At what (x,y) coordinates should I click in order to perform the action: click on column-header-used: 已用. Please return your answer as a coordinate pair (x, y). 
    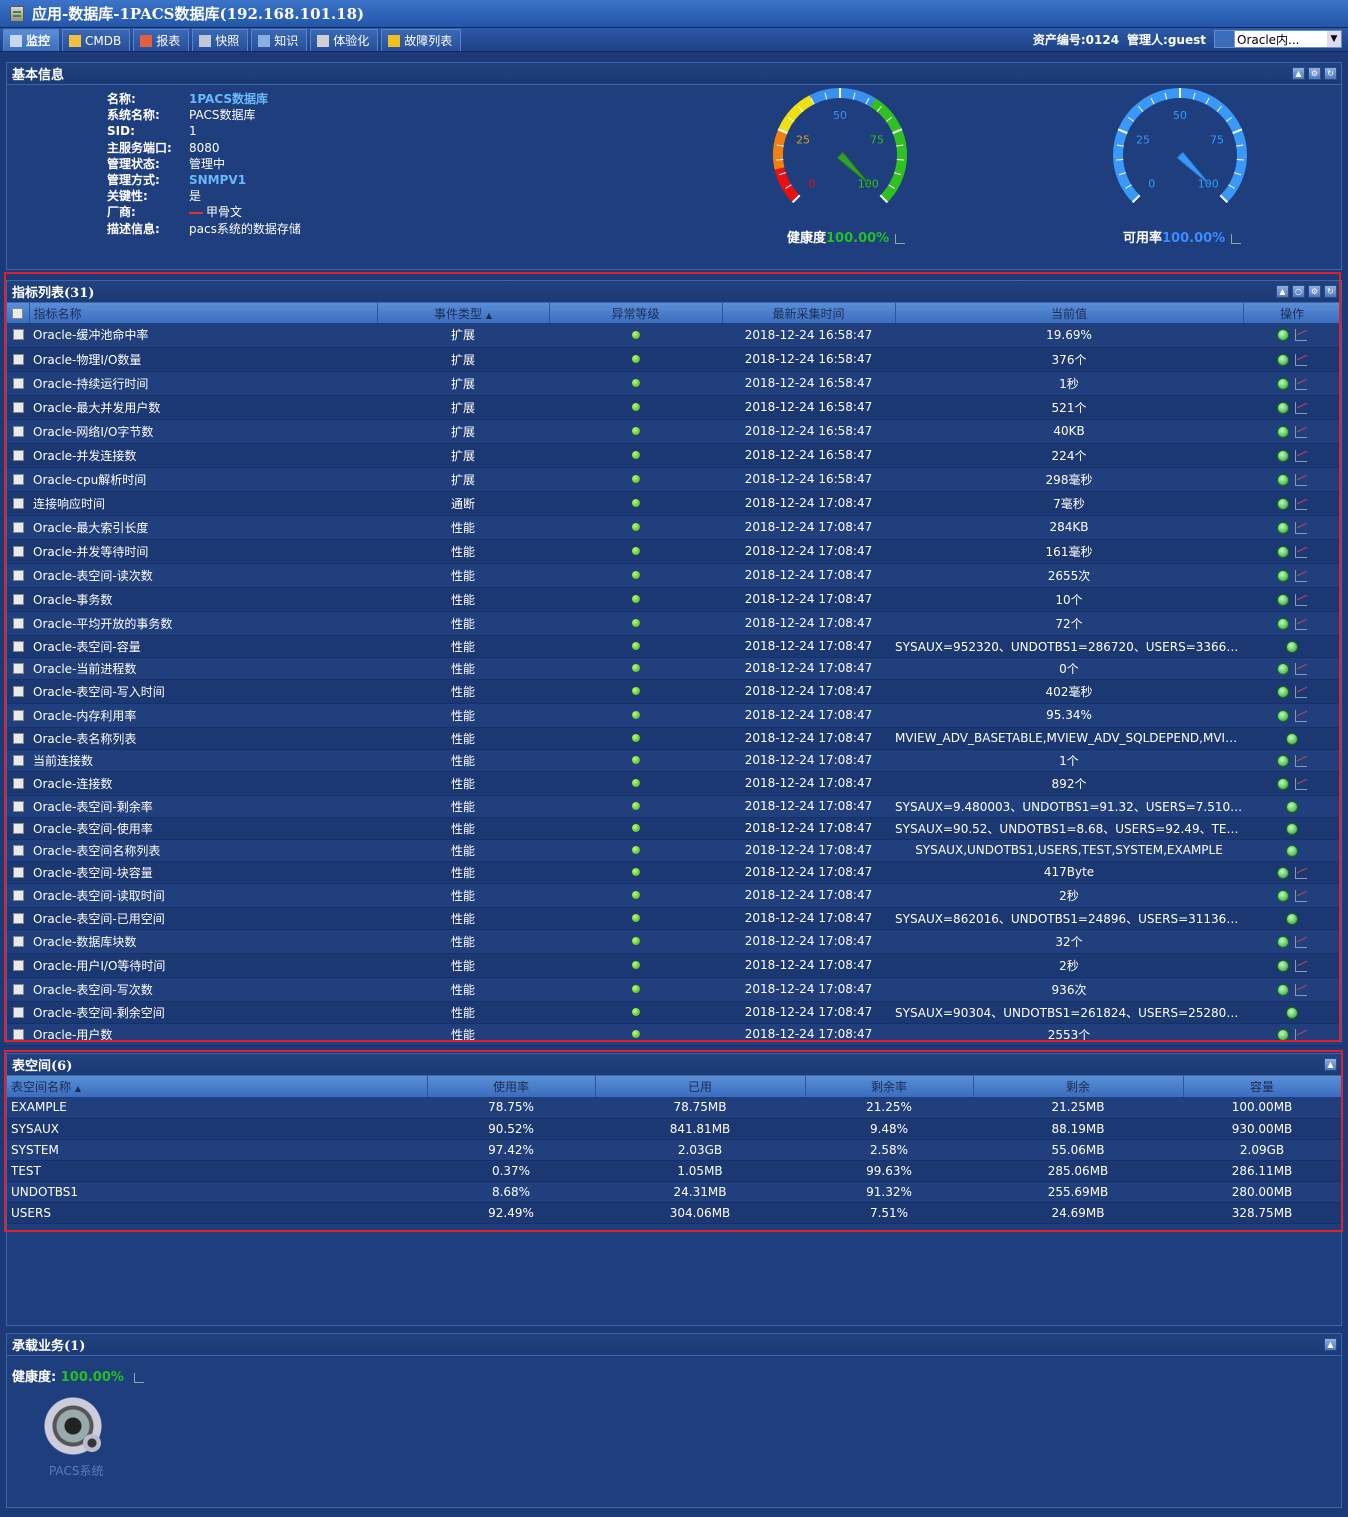
    Looking at the image, I should click on (700, 1086).